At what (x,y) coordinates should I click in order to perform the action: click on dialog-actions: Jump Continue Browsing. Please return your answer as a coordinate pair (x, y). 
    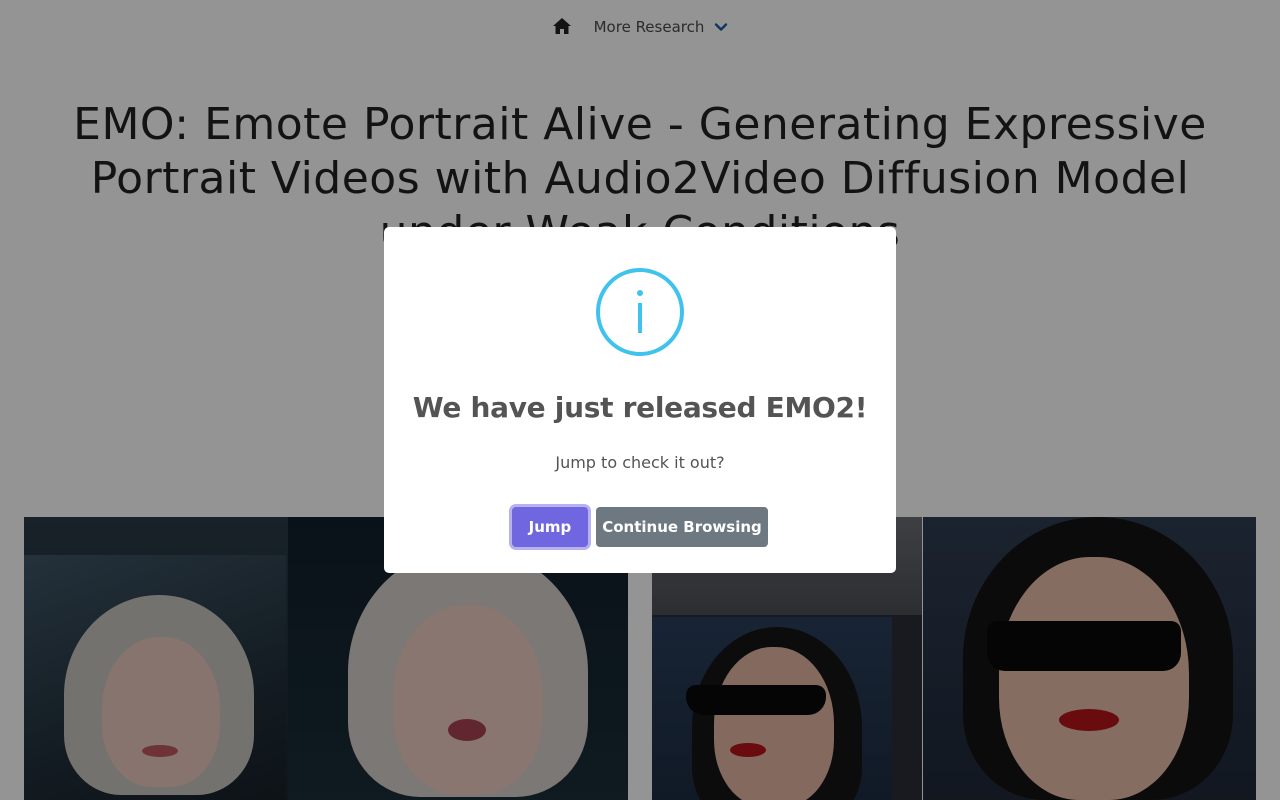
    Looking at the image, I should click on (640, 527).